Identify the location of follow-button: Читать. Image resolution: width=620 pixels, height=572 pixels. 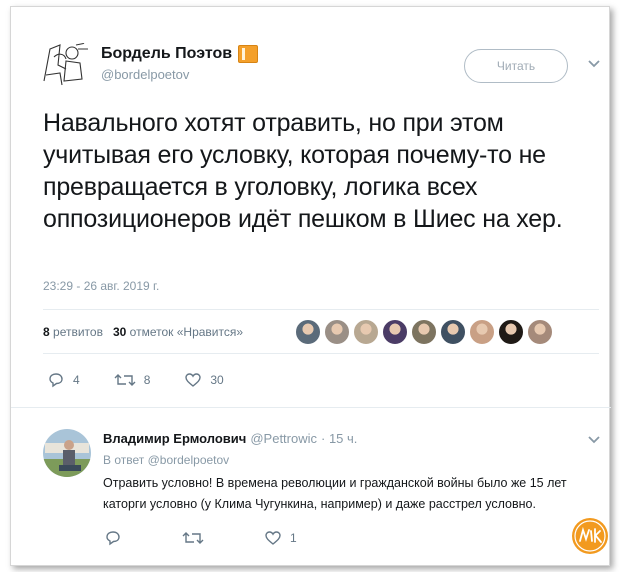
(516, 66).